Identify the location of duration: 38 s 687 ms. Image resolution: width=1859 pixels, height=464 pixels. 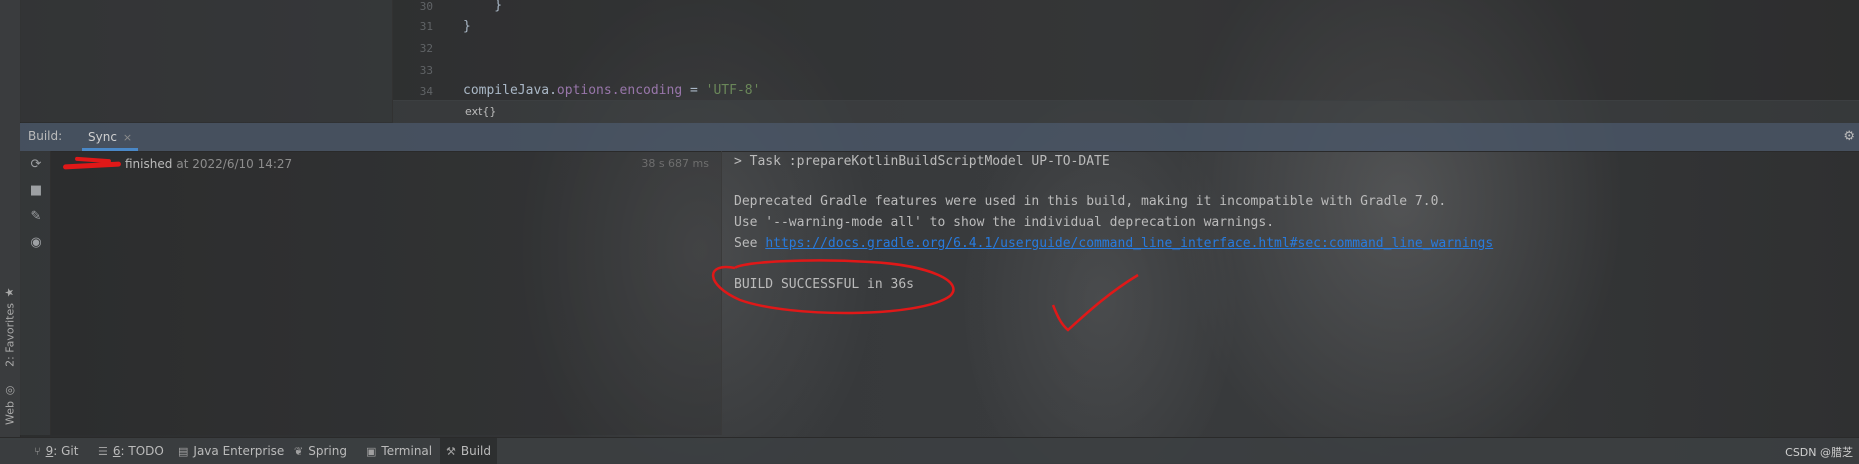
(675, 163).